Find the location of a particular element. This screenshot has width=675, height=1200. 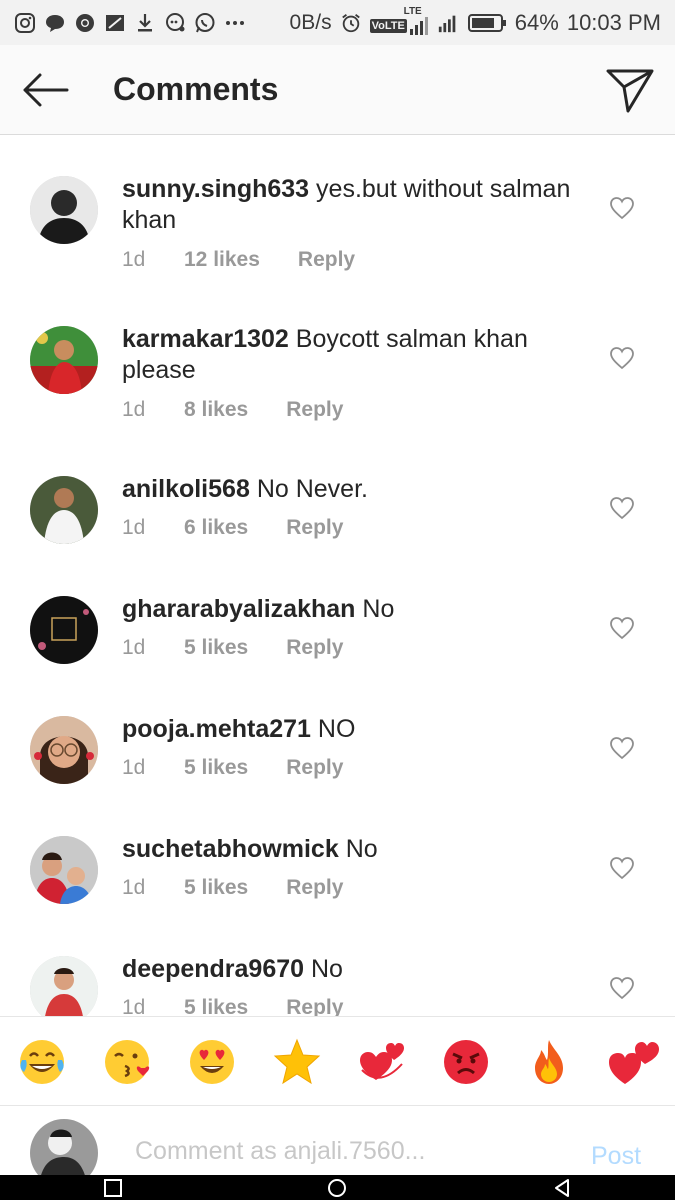

instagram-icon is located at coordinates (25, 23).